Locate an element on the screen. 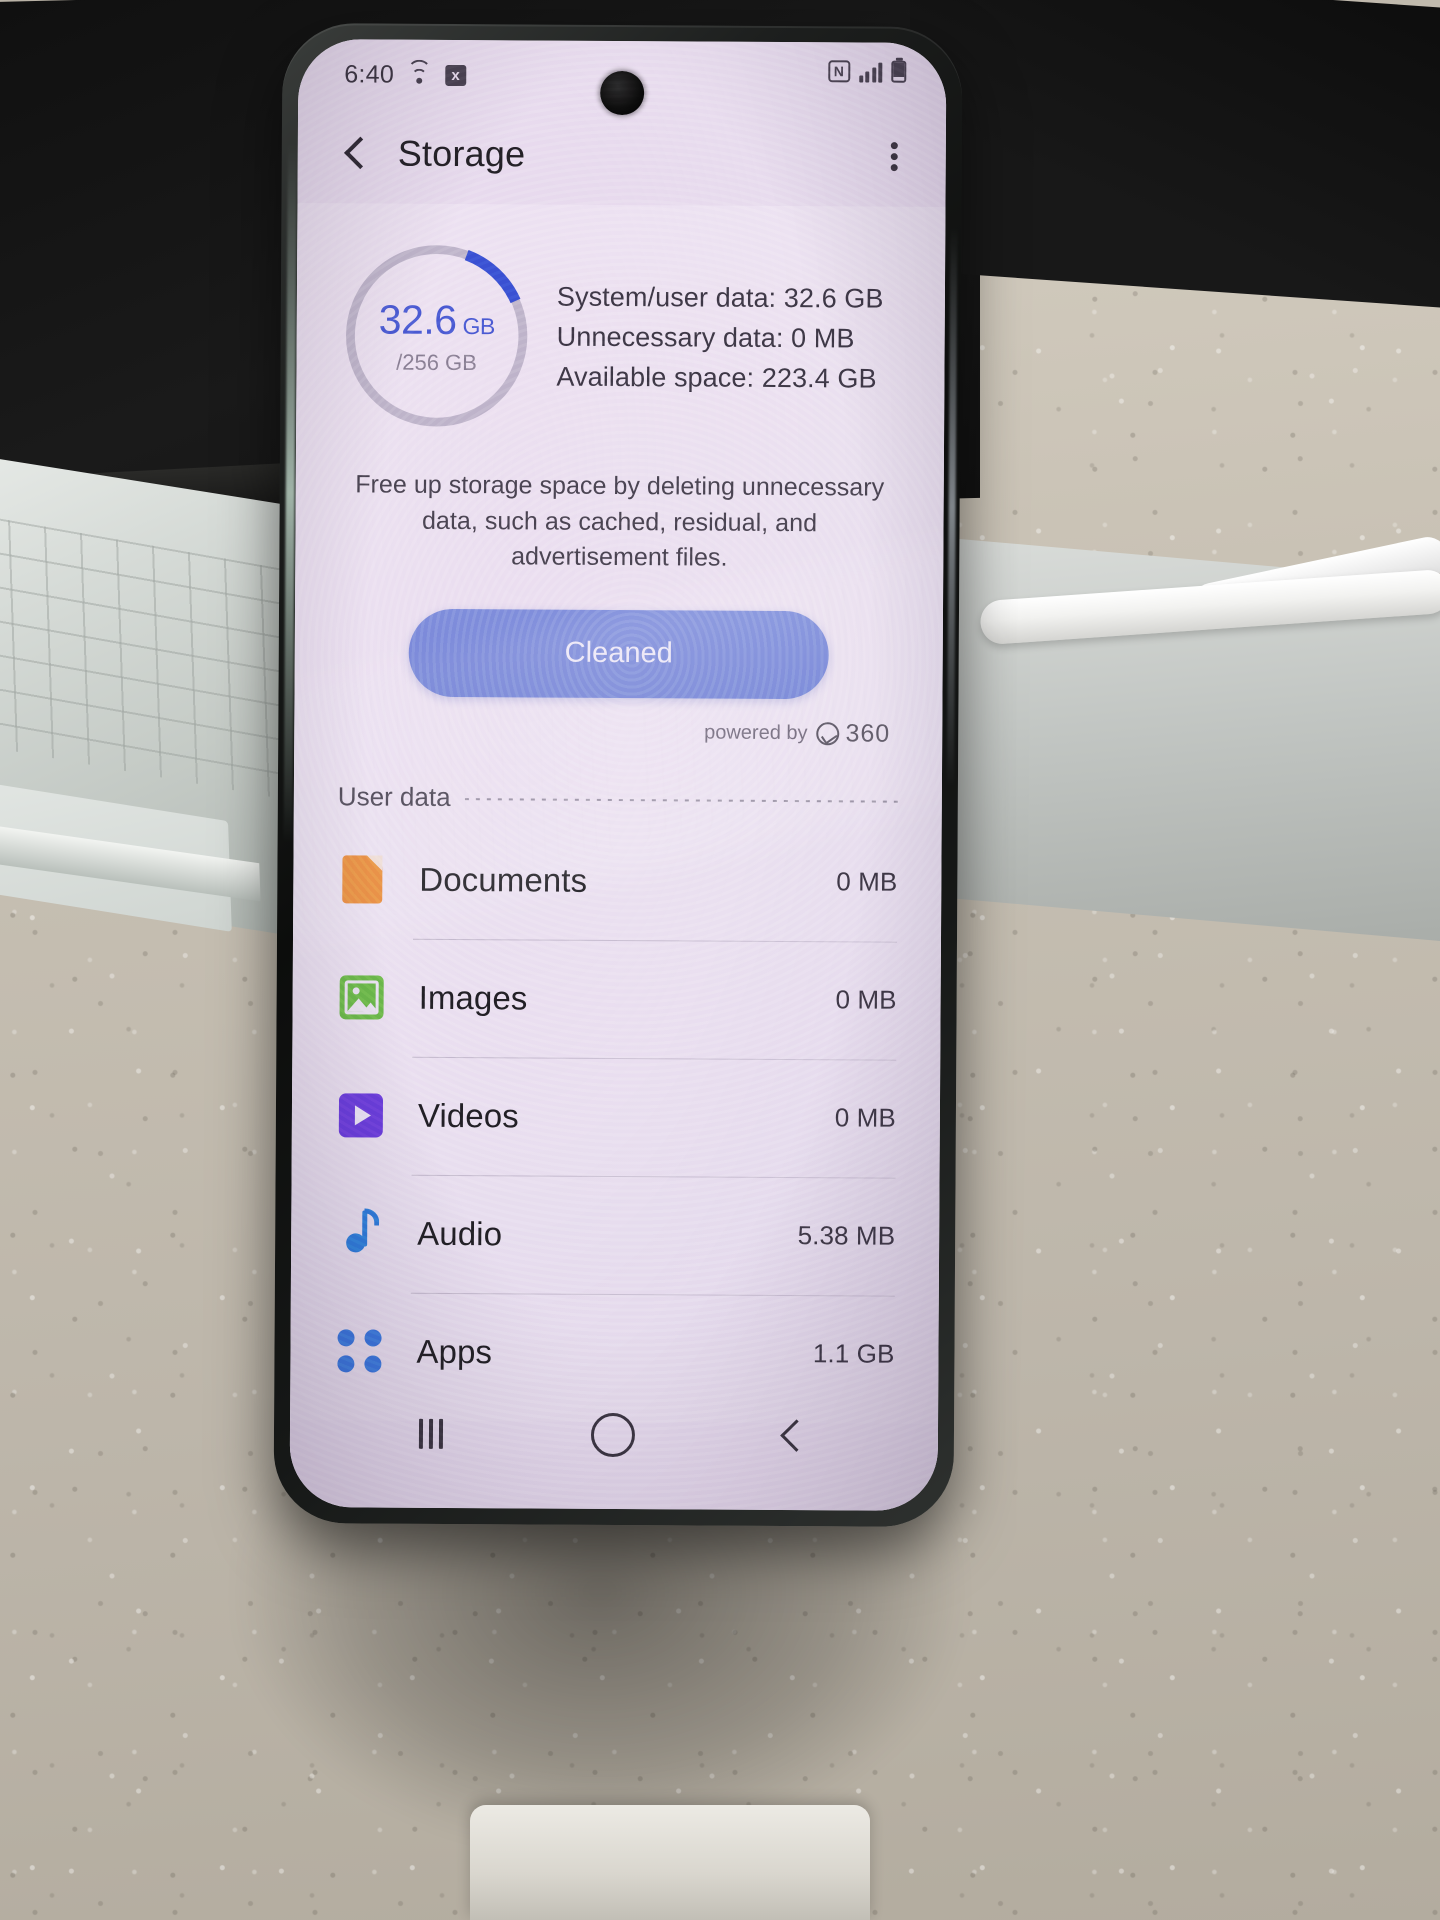 This screenshot has width=1440, height=1920. page-title: Storage is located at coordinates (461, 153).